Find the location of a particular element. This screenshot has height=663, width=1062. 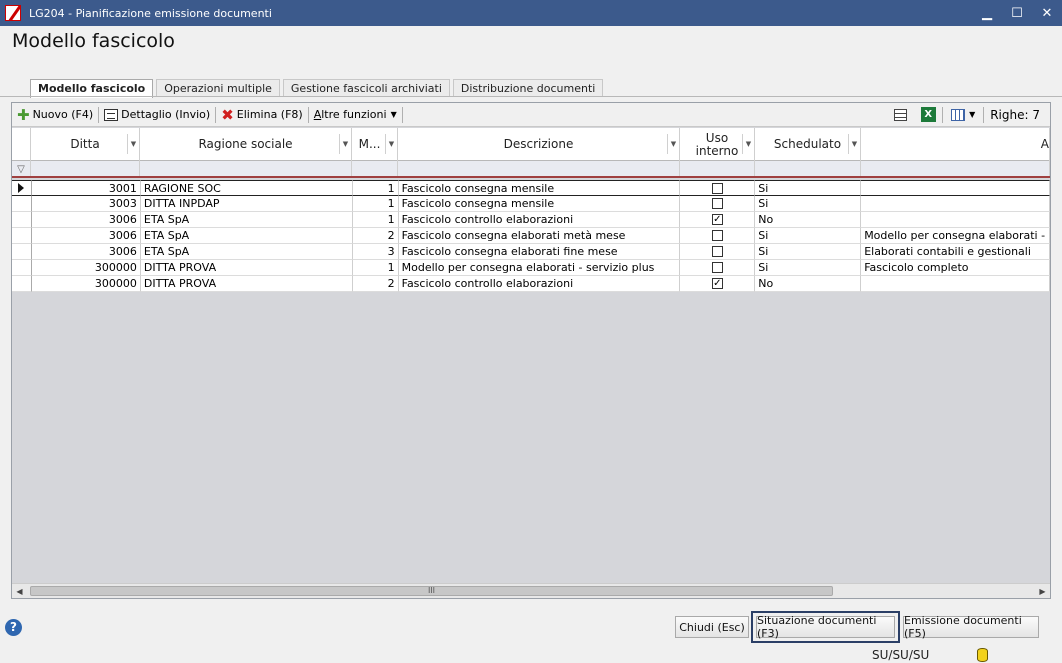

maximize-icon: ☐ is located at coordinates (1017, 13).